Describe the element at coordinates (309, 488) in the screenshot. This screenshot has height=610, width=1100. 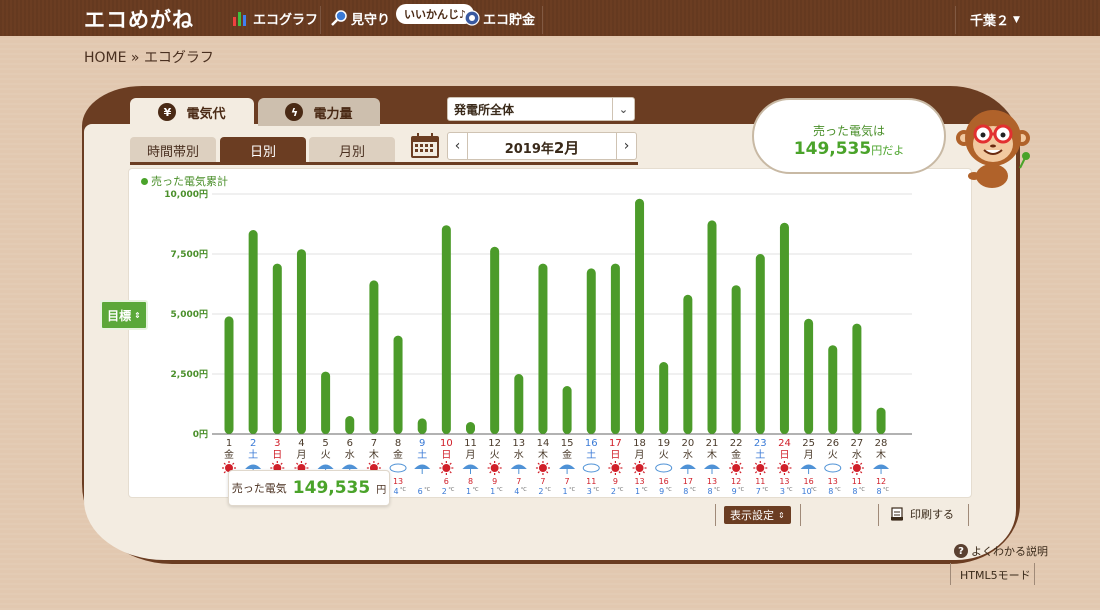
I see `sold-total-badge: 売った電気 149,535 円` at that location.